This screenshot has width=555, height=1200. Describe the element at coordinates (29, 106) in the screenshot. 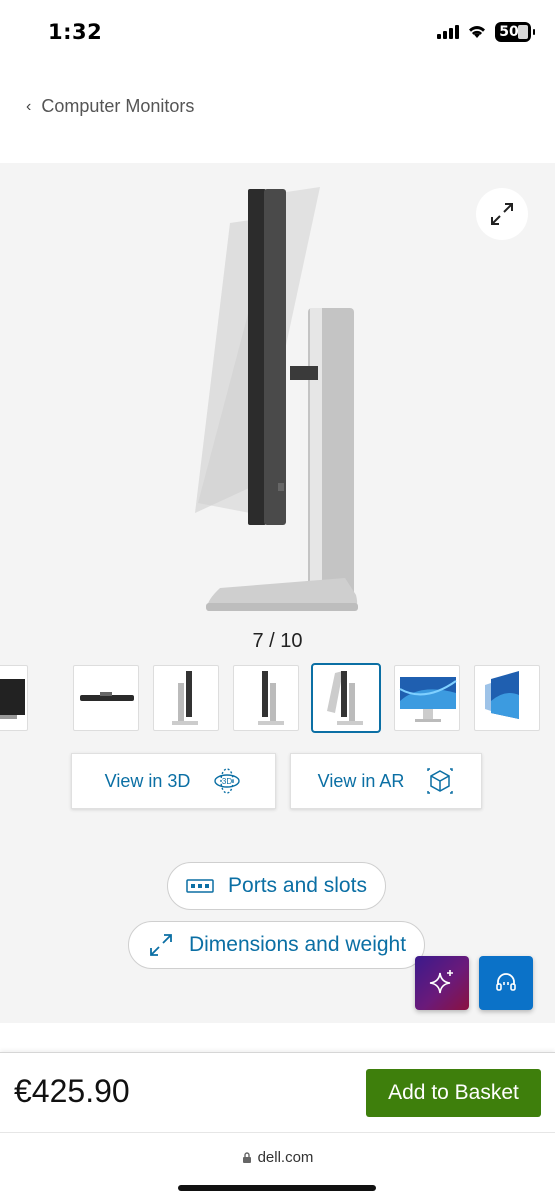

I see `chevron-left-icon: ‹` at that location.